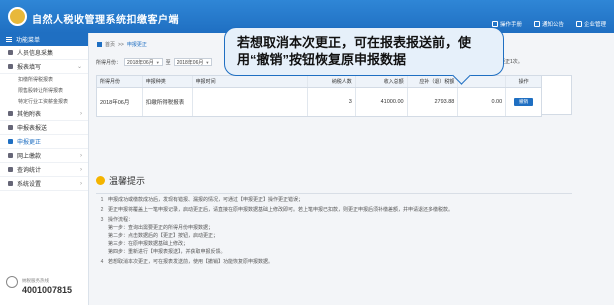 The image size is (614, 305). Describe the element at coordinates (110, 44) in the screenshot. I see `breadcrumb-home: 首页` at that location.